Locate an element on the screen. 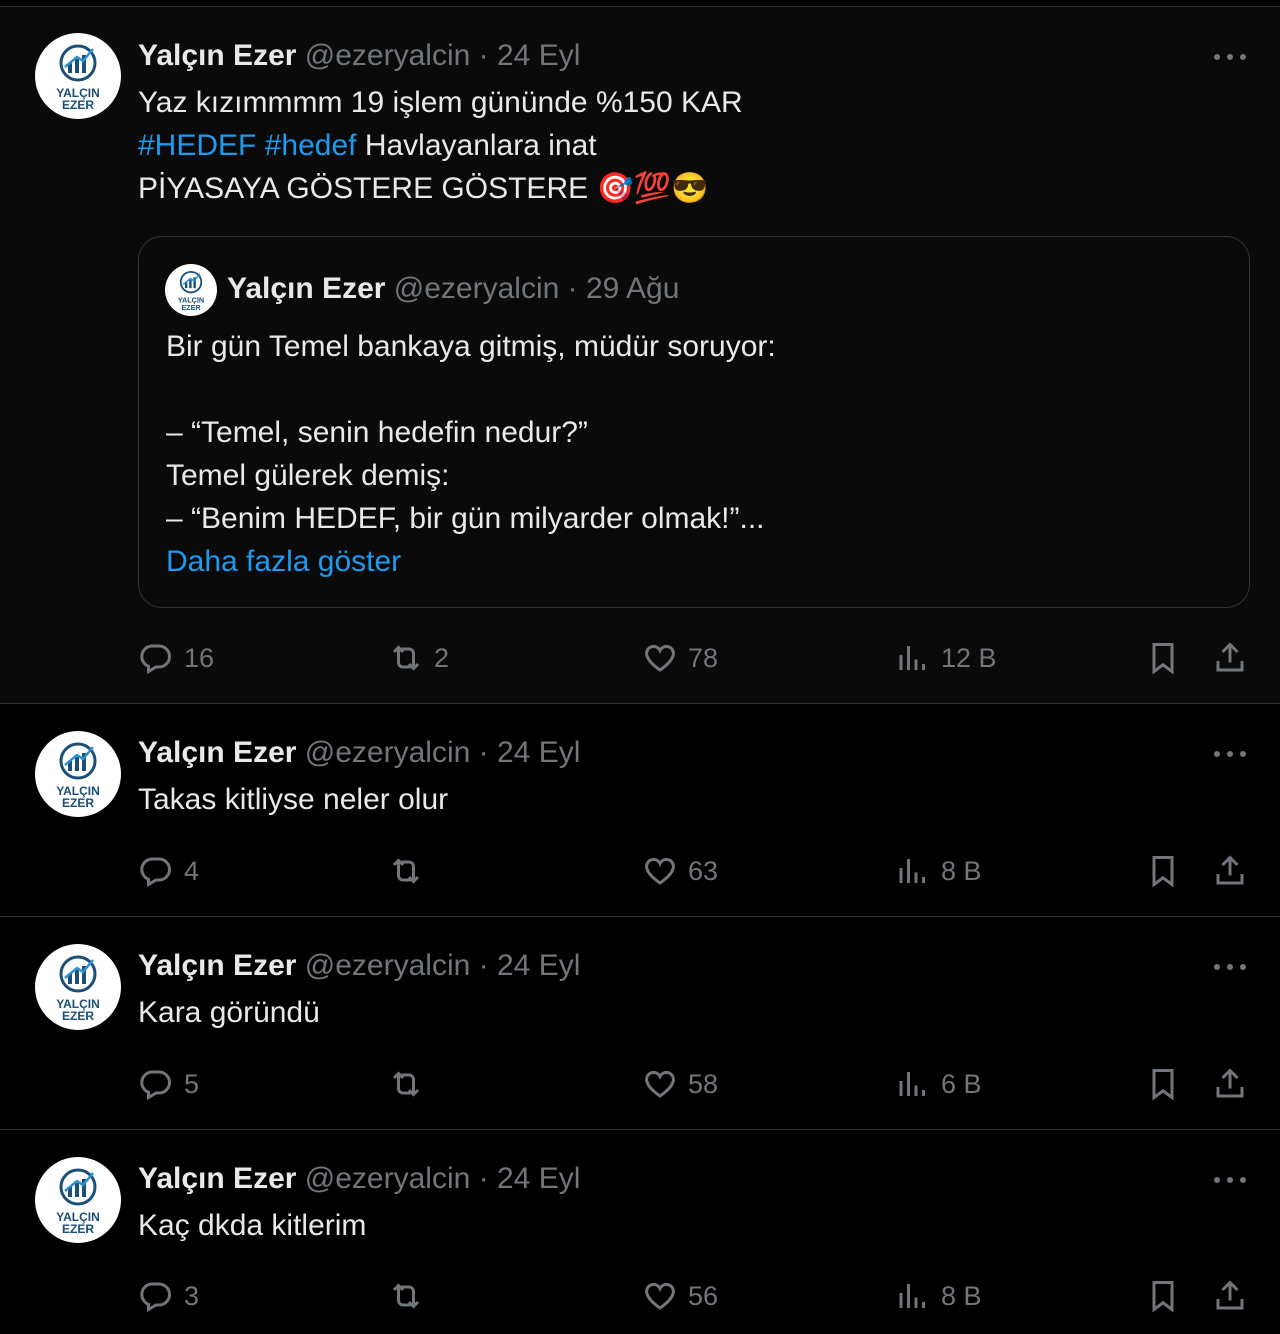 The height and width of the screenshot is (1334, 1280). emoji: 🎯💯😎 is located at coordinates (652, 188).